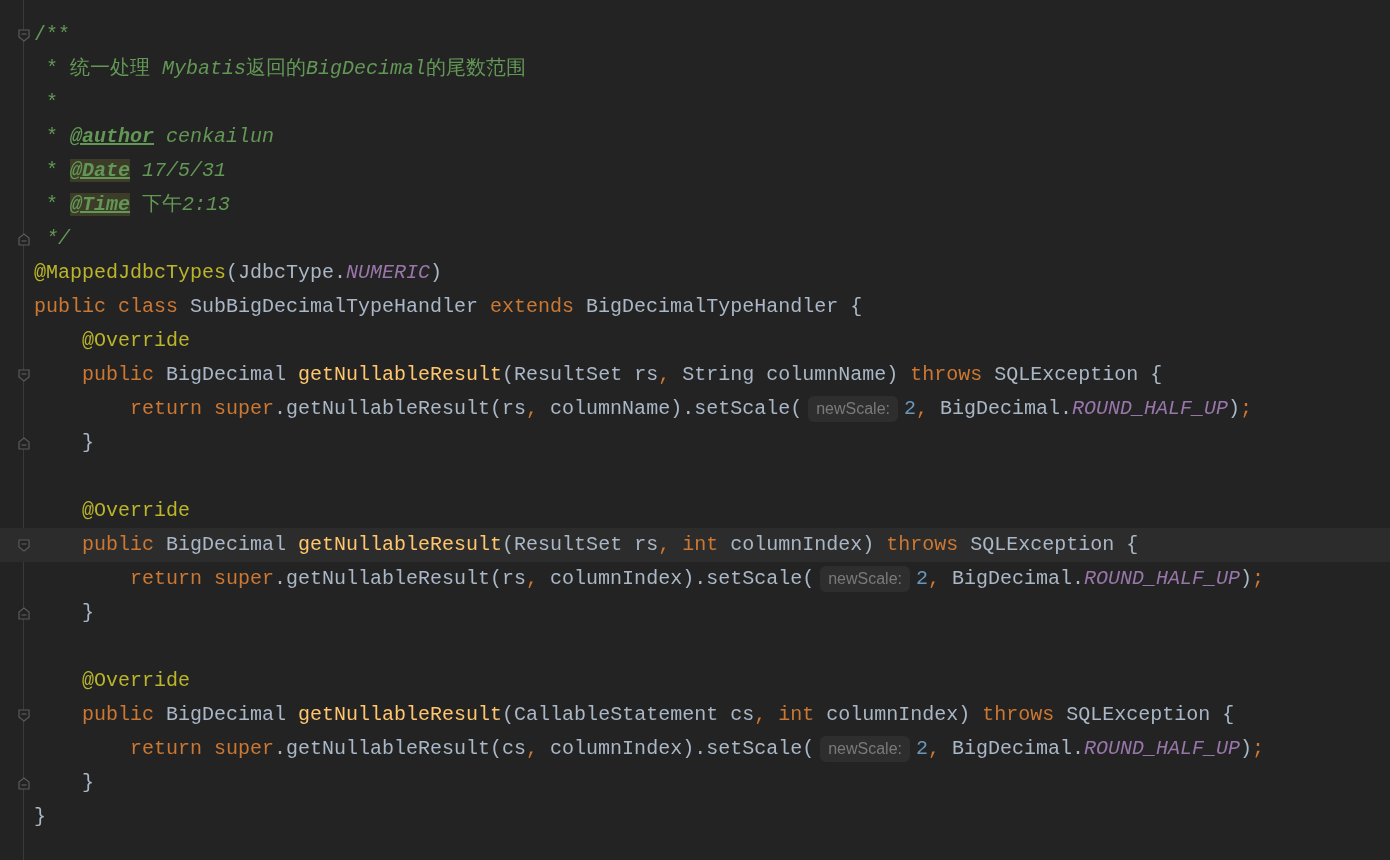 This screenshot has width=1390, height=860. What do you see at coordinates (286, 69) in the screenshot?
I see `code-text: * 统一处理 Mybatis返回的BigDecimal的尾数范围` at bounding box center [286, 69].